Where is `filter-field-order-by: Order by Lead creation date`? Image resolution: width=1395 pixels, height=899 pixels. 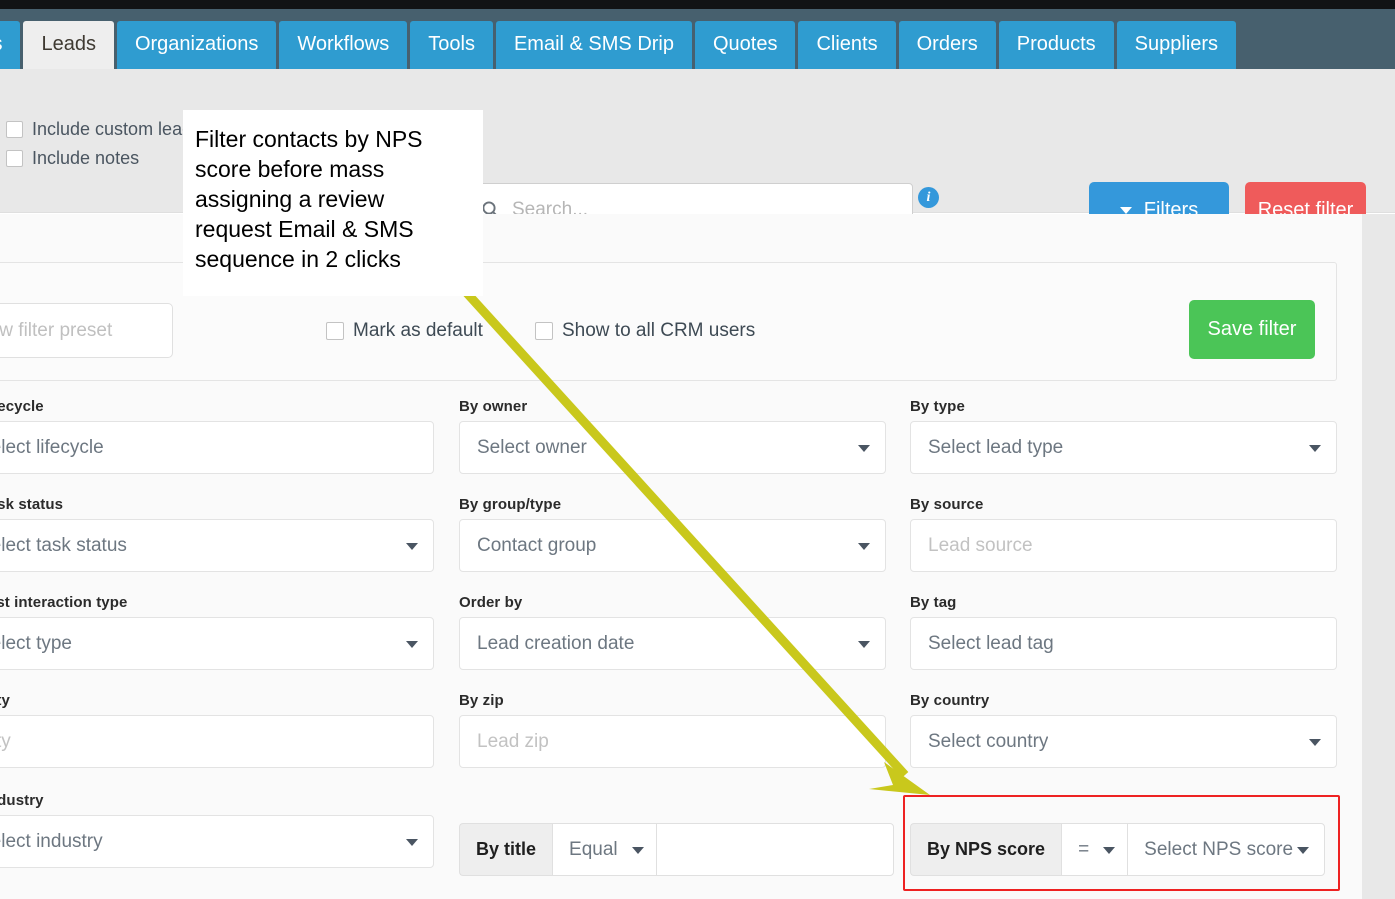
filter-field-order-by: Order by Lead creation date is located at coordinates (672, 632).